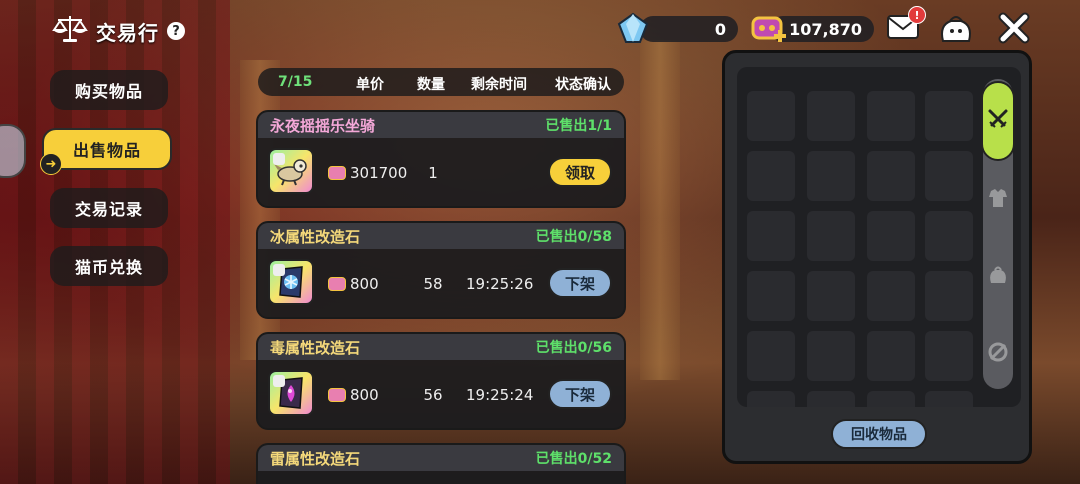  Describe the element at coordinates (573, 348) in the screenshot. I see `sold-status: 已售出0/56` at that location.